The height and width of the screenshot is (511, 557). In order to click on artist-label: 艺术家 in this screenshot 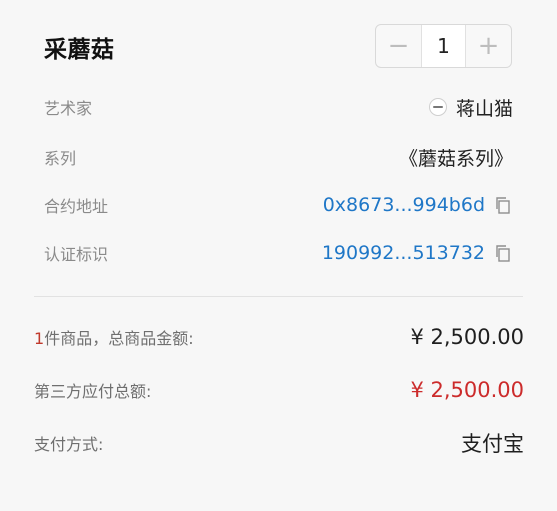, I will do `click(68, 108)`.